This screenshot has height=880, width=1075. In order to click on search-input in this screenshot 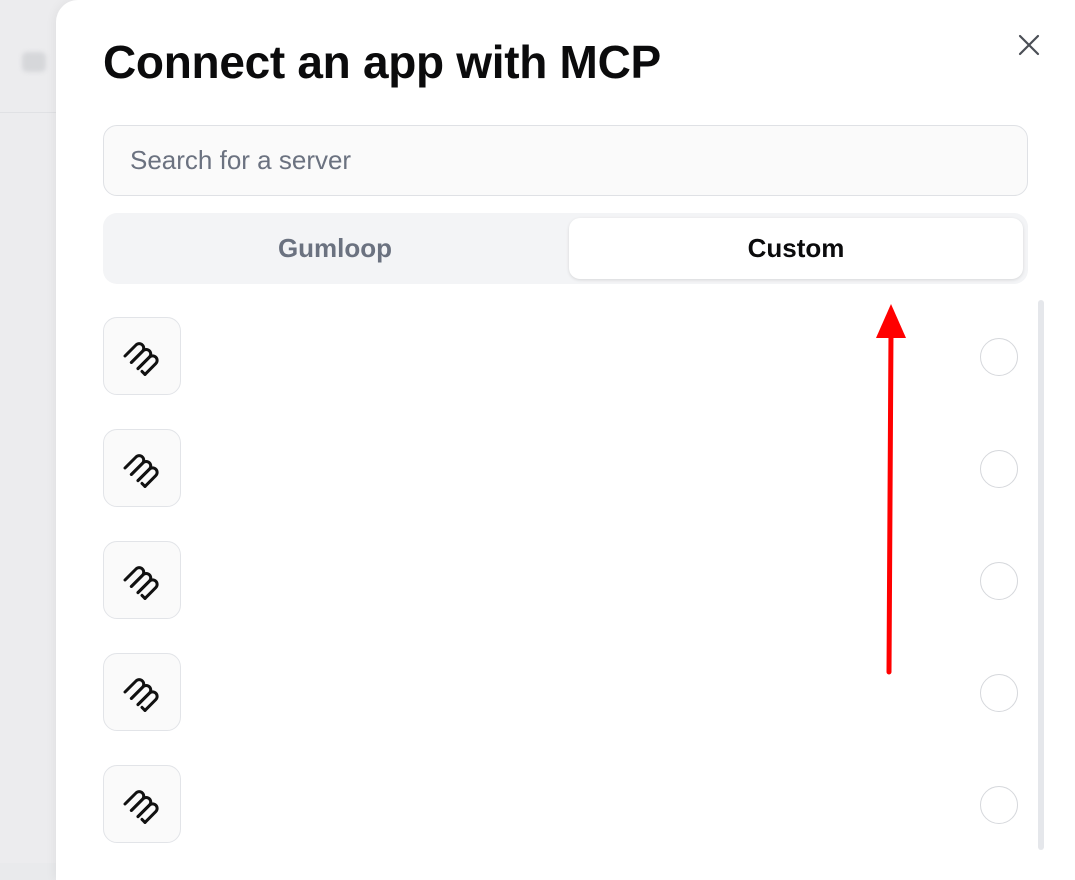, I will do `click(565, 160)`.